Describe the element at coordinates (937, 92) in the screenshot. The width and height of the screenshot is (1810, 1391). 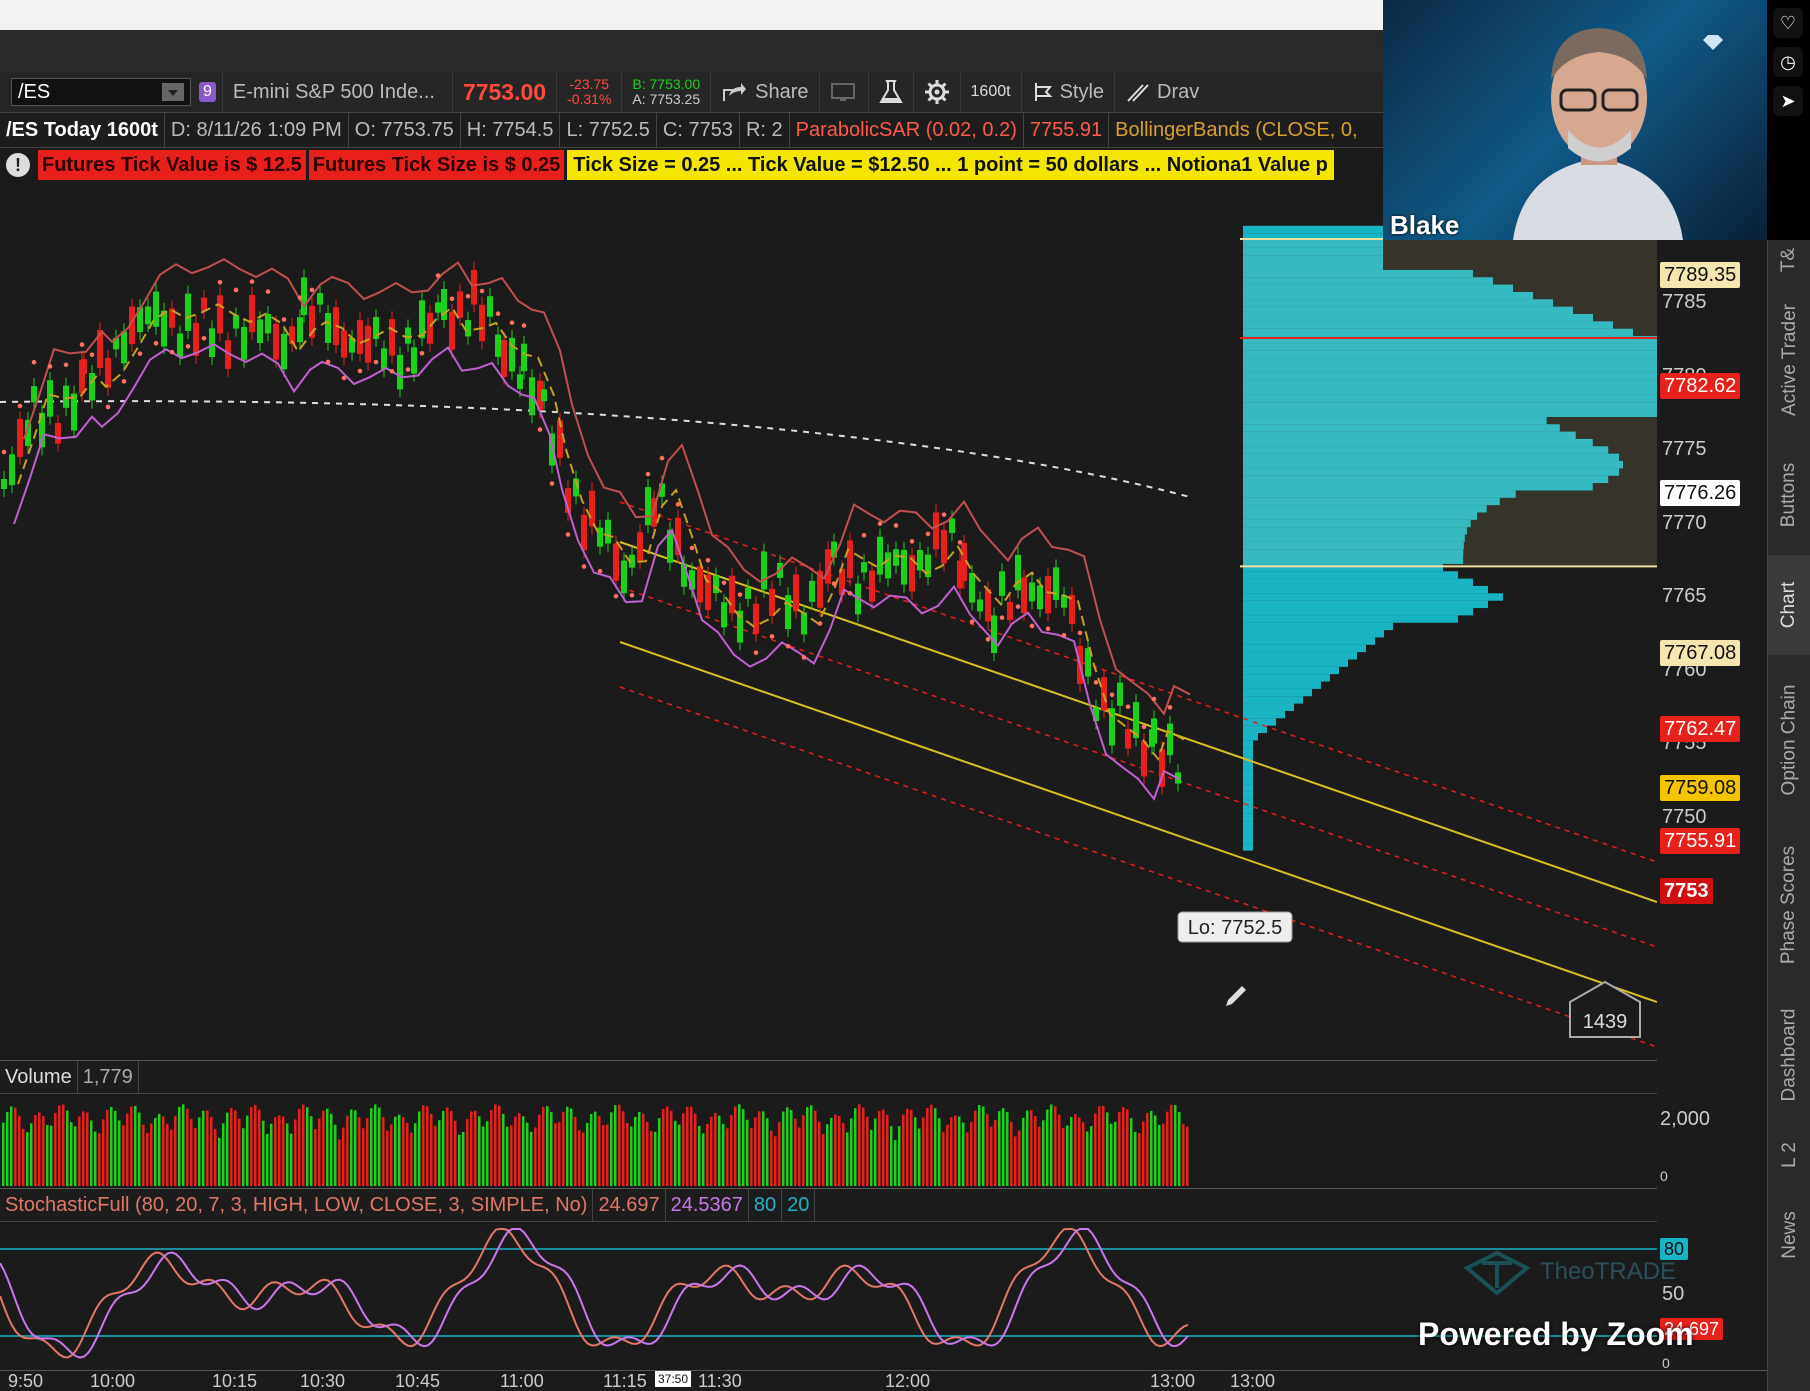
I see `settings-button` at that location.